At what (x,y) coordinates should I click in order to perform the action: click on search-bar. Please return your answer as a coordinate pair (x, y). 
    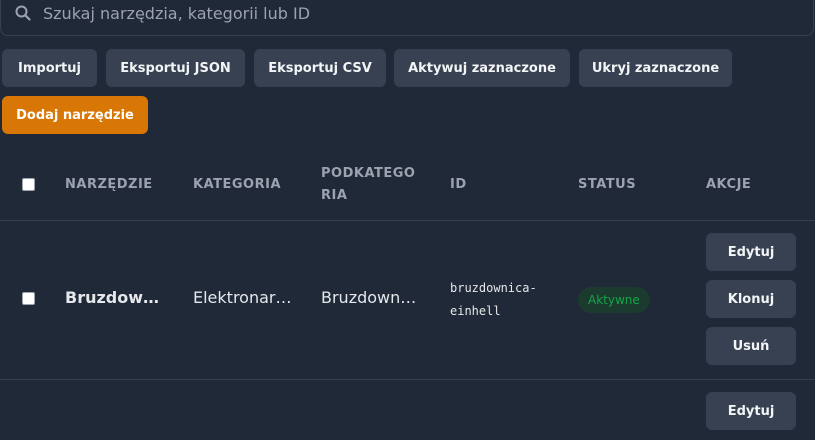
    Looking at the image, I should click on (407, 18).